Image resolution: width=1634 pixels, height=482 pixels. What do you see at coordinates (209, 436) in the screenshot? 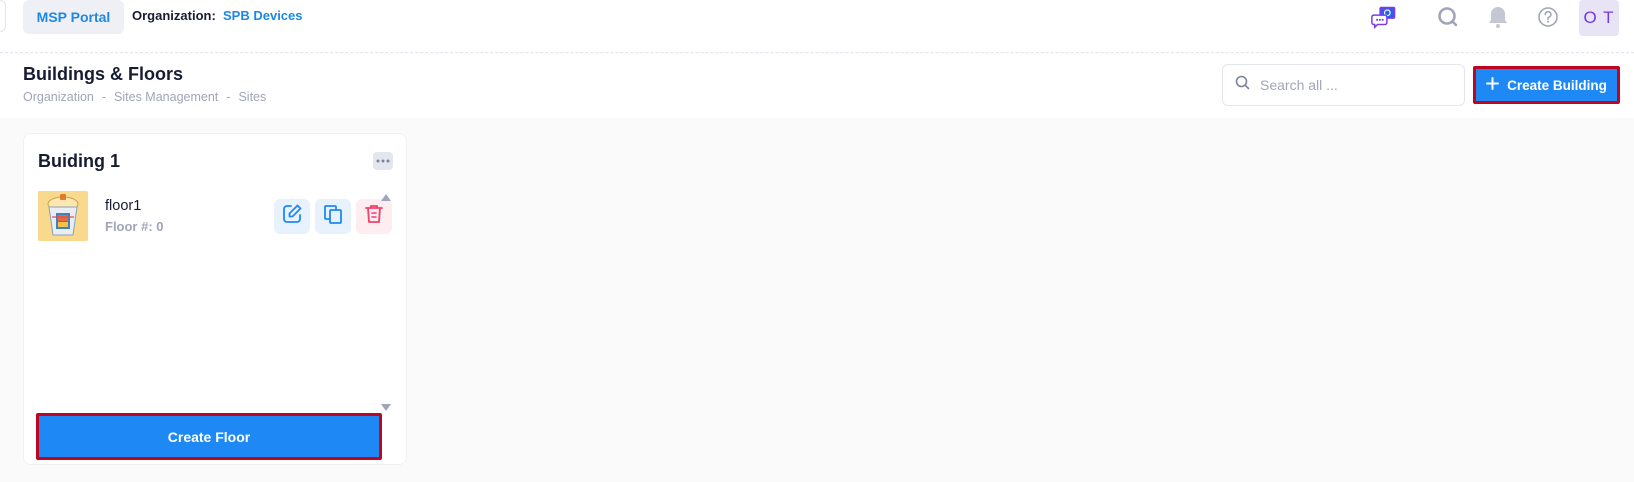
I see `create-floor-button: Create Floor` at bounding box center [209, 436].